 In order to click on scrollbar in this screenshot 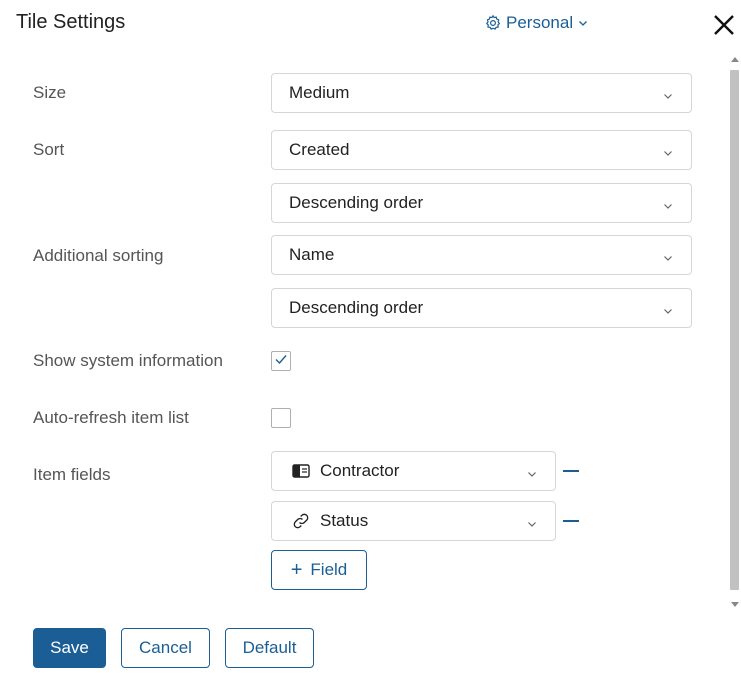, I will do `click(734, 332)`.